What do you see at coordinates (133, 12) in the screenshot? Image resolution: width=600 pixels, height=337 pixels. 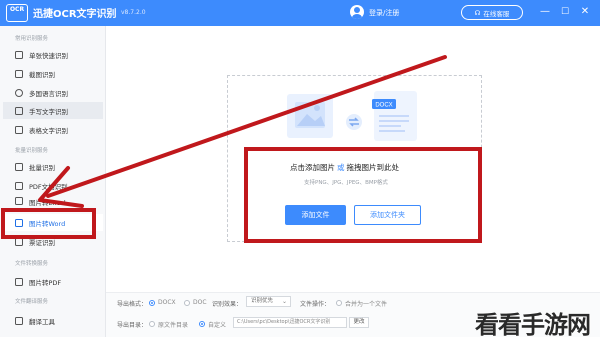 I see `app-version: v8.7.2.0` at bounding box center [133, 12].